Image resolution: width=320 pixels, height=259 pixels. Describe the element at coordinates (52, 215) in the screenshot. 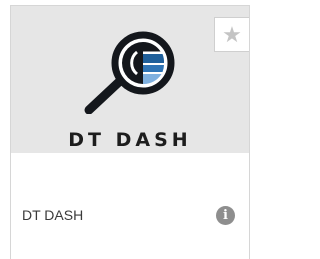

I see `card-title: DT DASH` at that location.